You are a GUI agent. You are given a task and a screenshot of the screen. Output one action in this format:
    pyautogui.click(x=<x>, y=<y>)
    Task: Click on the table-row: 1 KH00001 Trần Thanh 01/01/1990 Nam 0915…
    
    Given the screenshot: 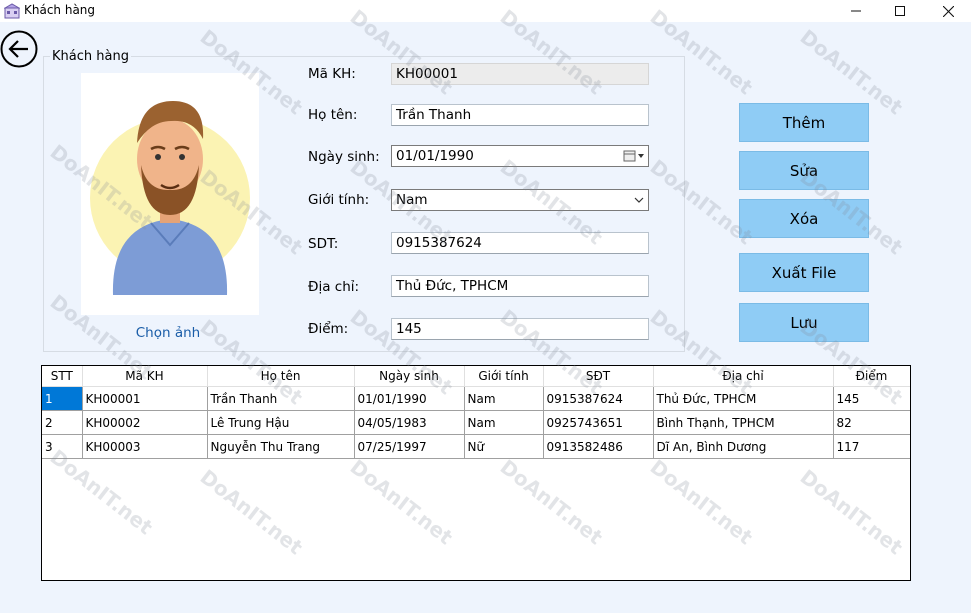 What is the action you would take?
    pyautogui.click(x=476, y=398)
    